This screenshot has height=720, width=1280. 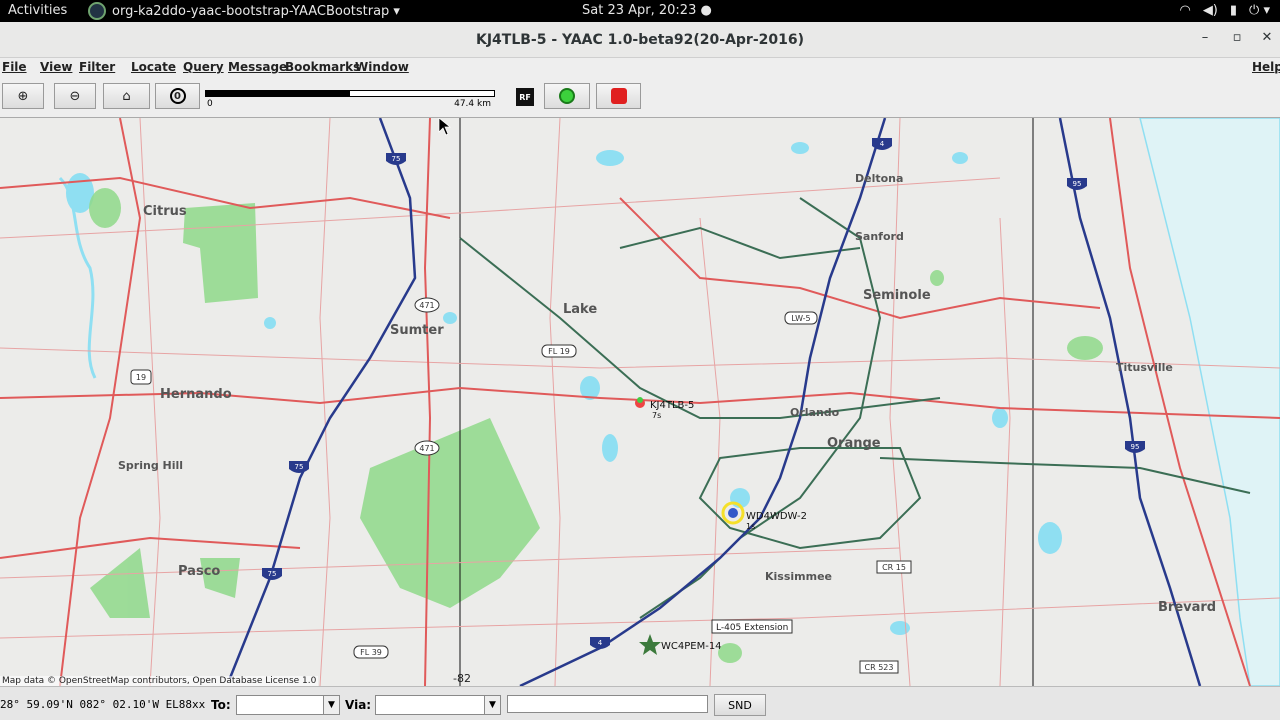 I want to click on place-label: Hernando, so click(x=196, y=394).